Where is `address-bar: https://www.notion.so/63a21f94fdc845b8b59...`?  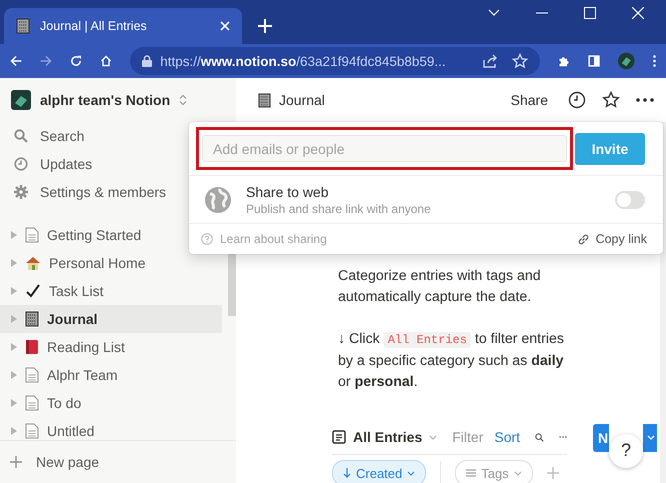
address-bar: https://www.notion.so/63a21f94fdc845b8b59... is located at coordinates (335, 61).